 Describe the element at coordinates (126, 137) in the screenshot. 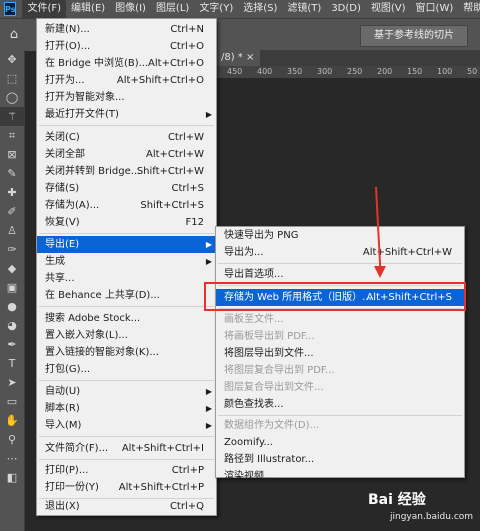

I see `menu-item-close: 关闭(C) Ctrl+W` at that location.